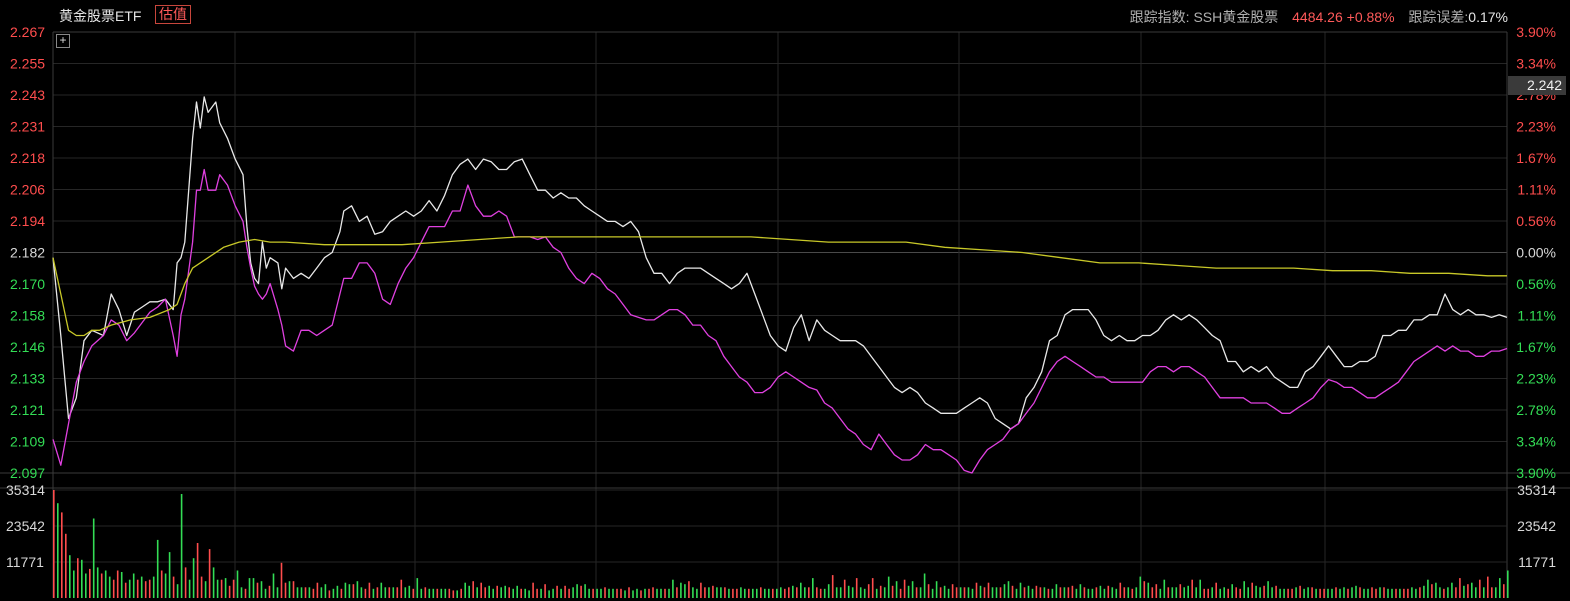  I want to click on y-tick-left: 2.146, so click(27, 347).